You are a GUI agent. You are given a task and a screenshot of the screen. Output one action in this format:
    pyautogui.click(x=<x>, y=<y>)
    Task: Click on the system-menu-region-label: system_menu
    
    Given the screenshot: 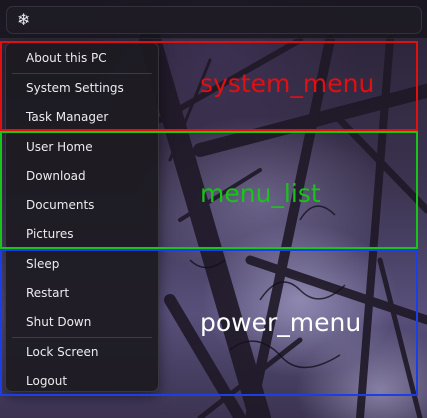 What is the action you would take?
    pyautogui.click(x=287, y=83)
    